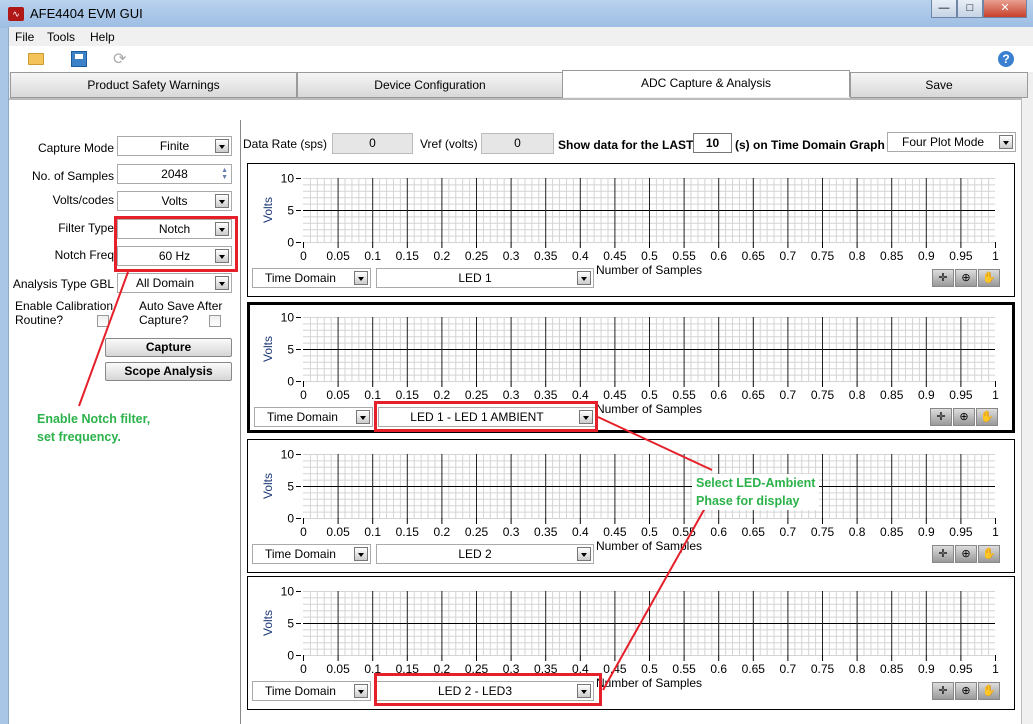 This screenshot has width=1033, height=724. I want to click on annotation-led-line2: Phase for display, so click(748, 501).